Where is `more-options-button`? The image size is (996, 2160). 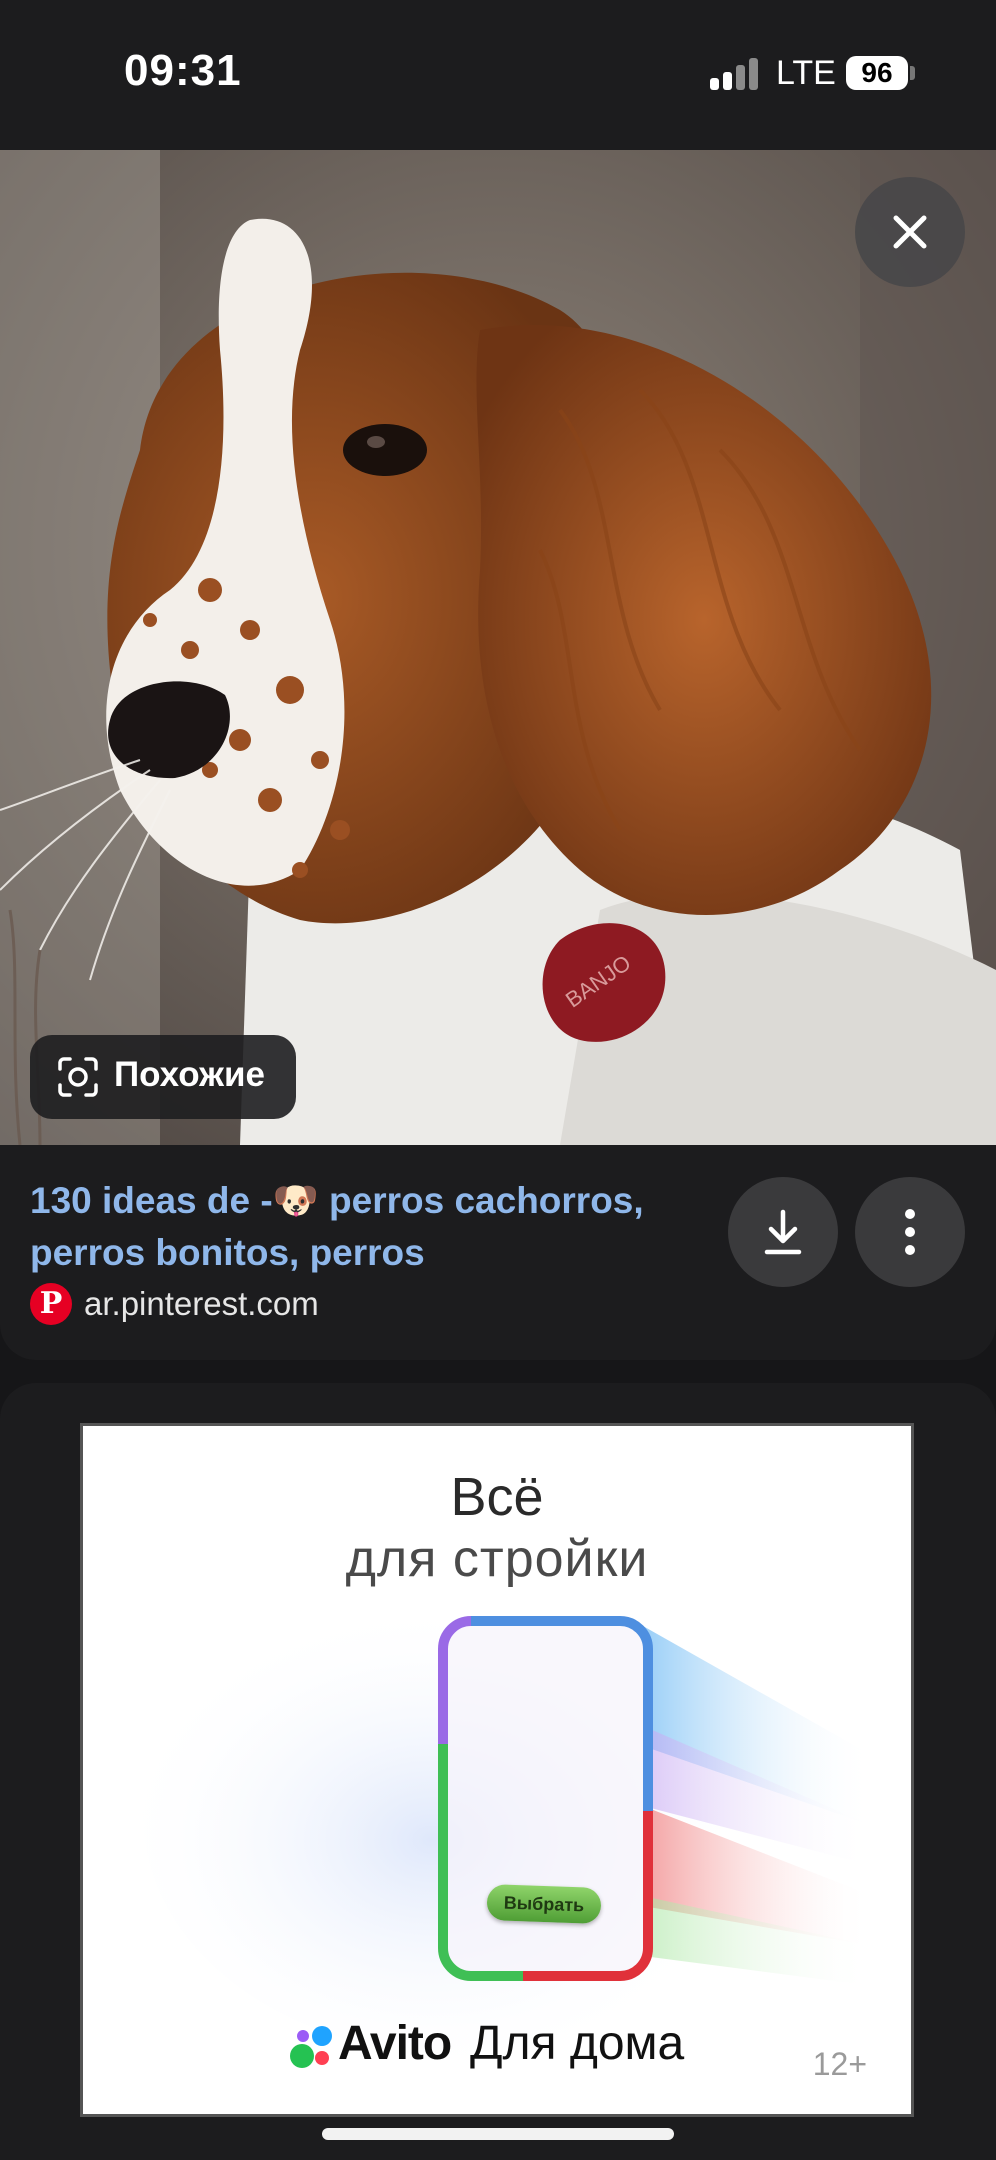
more-options-button is located at coordinates (910, 1232).